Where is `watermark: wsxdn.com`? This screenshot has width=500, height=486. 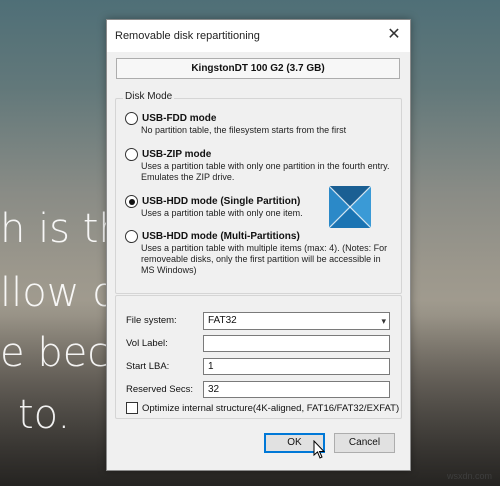
watermark: wsxdn.com is located at coordinates (469, 476).